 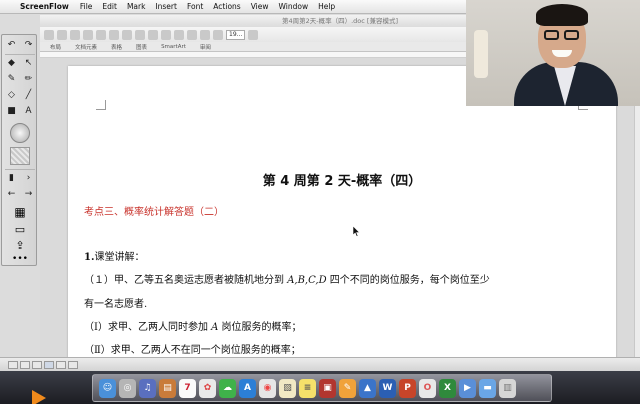 What do you see at coordinates (46, 6) in the screenshot?
I see `app-menu: ScreenFlow` at bounding box center [46, 6].